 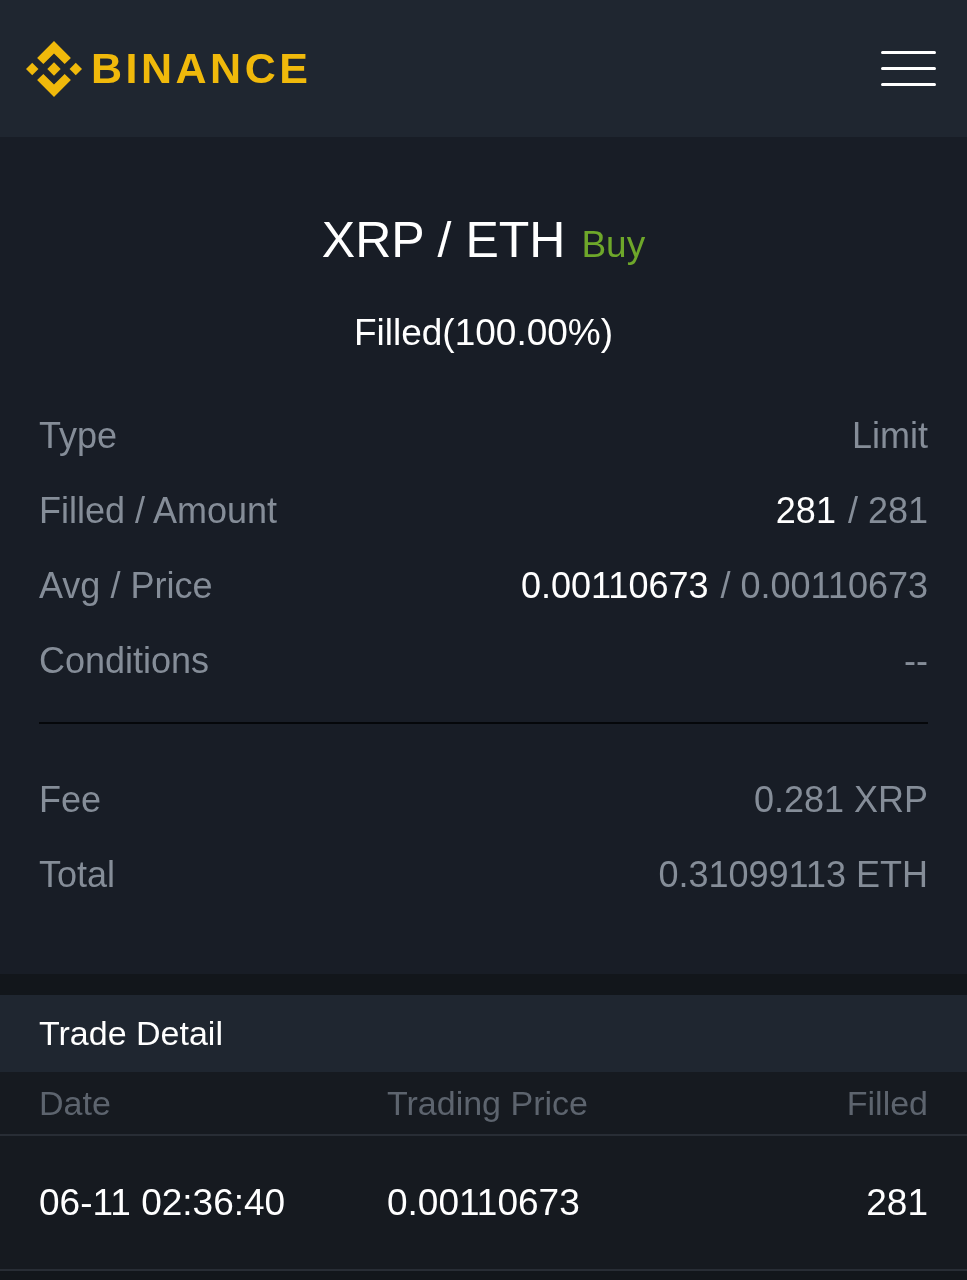 What do you see at coordinates (614, 585) in the screenshot?
I see `executed-value: 0.00110673` at bounding box center [614, 585].